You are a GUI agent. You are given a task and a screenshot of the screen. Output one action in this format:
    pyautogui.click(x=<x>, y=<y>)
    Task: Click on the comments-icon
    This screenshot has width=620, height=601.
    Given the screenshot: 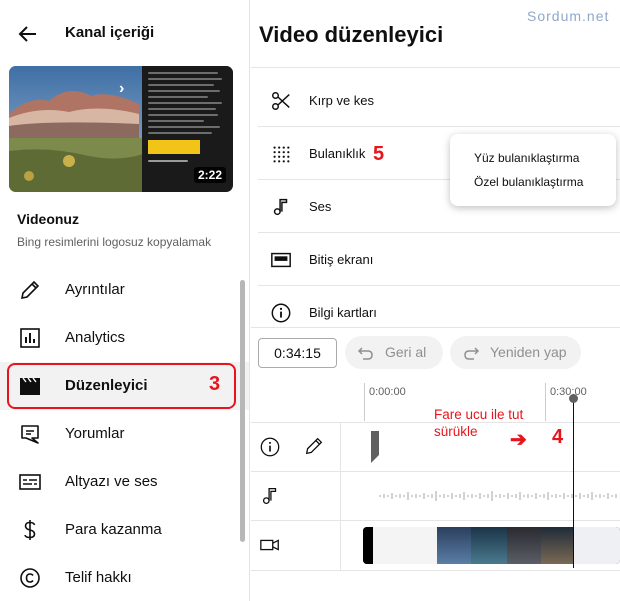 What is the action you would take?
    pyautogui.click(x=30, y=434)
    